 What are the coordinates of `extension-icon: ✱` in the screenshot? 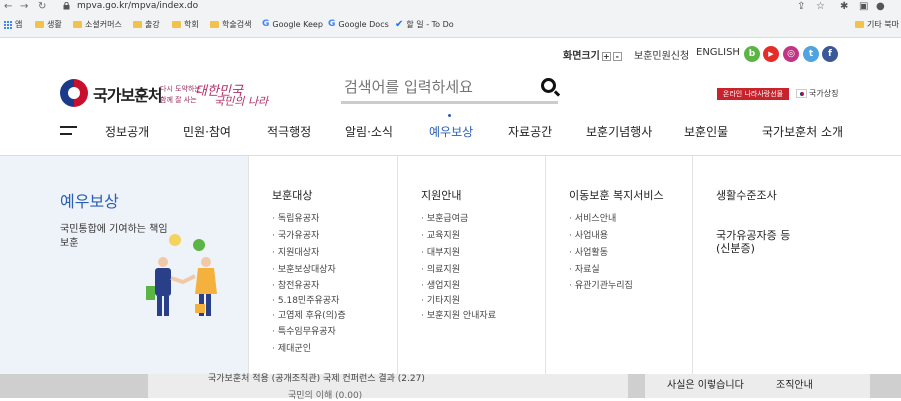 It's located at (844, 6).